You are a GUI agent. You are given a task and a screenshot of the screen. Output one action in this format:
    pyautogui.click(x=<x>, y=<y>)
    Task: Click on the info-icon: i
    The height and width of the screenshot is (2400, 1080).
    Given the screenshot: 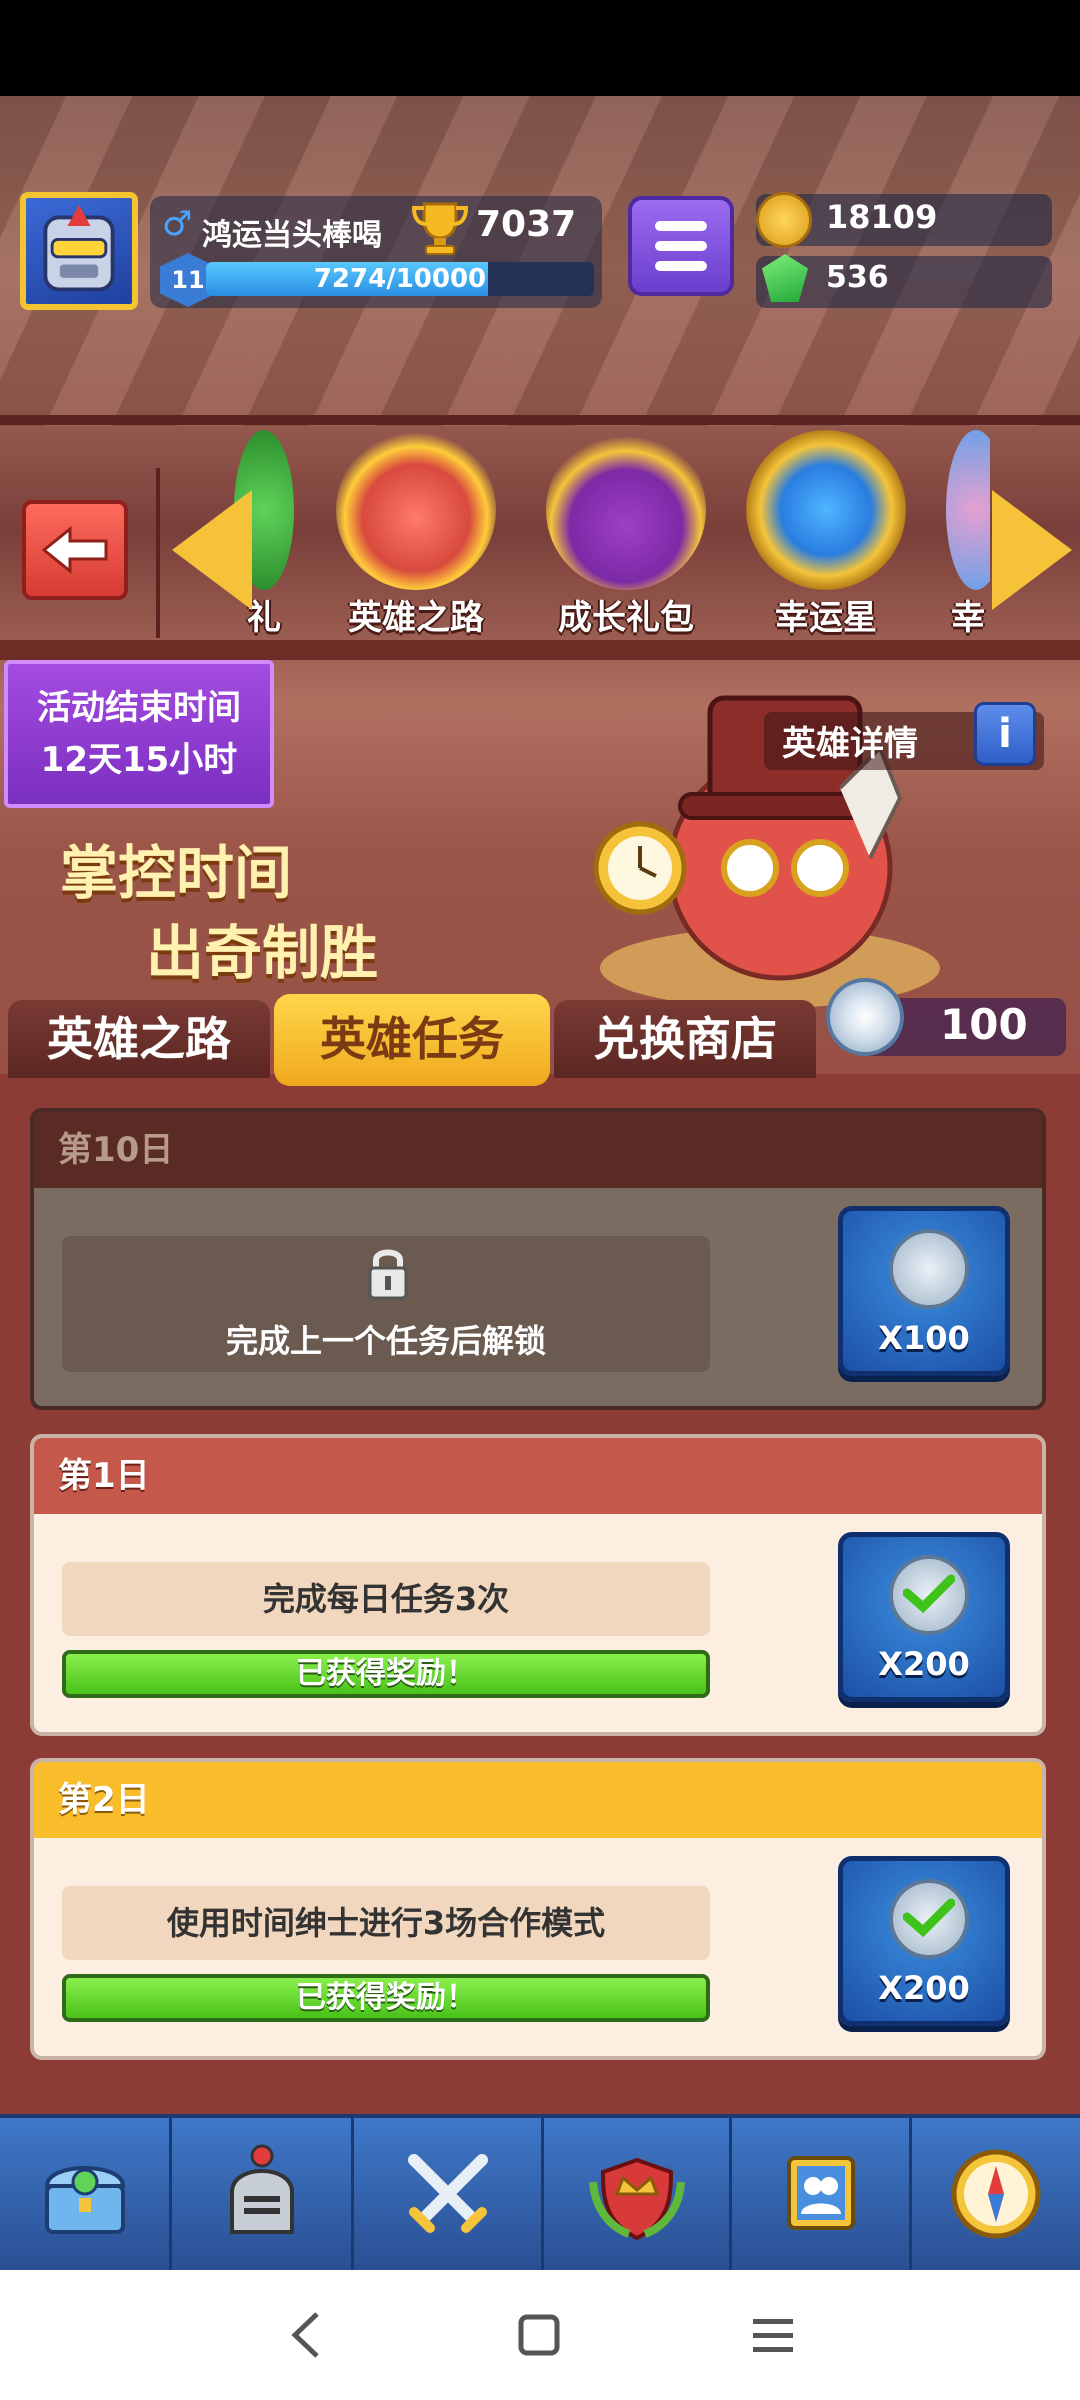 What is the action you would take?
    pyautogui.click(x=1005, y=734)
    